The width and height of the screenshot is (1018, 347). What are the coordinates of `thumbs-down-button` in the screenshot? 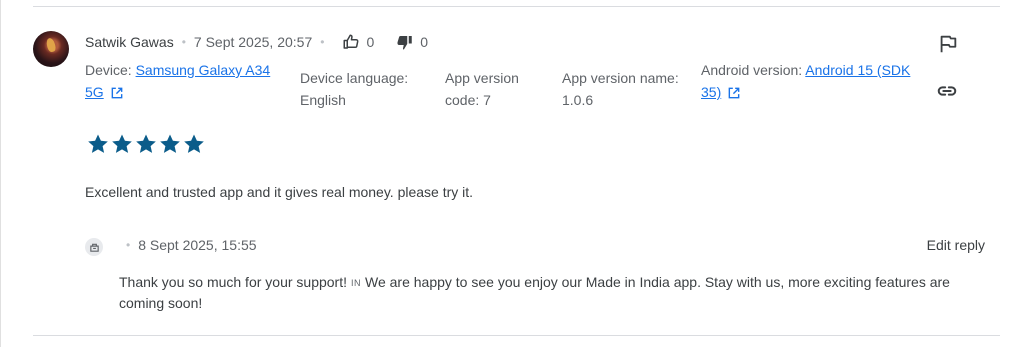 It's located at (405, 42).